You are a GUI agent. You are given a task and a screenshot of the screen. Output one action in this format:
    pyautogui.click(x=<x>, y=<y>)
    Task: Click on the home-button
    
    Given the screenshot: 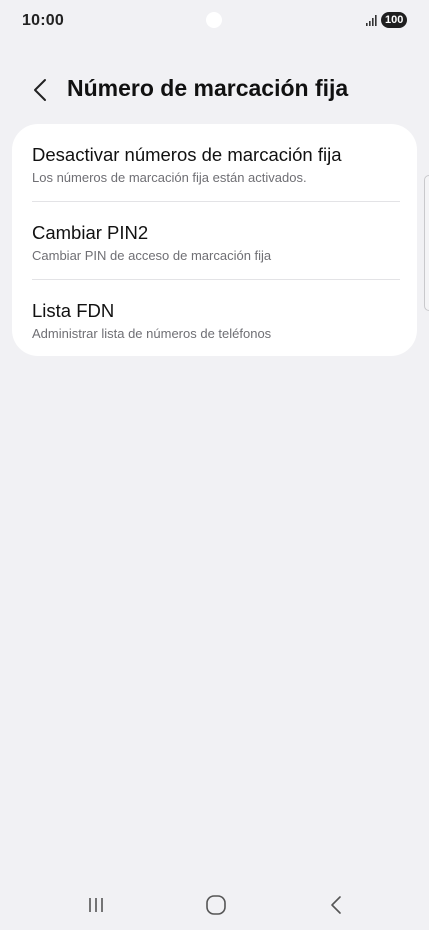 What is the action you would take?
    pyautogui.click(x=216, y=905)
    